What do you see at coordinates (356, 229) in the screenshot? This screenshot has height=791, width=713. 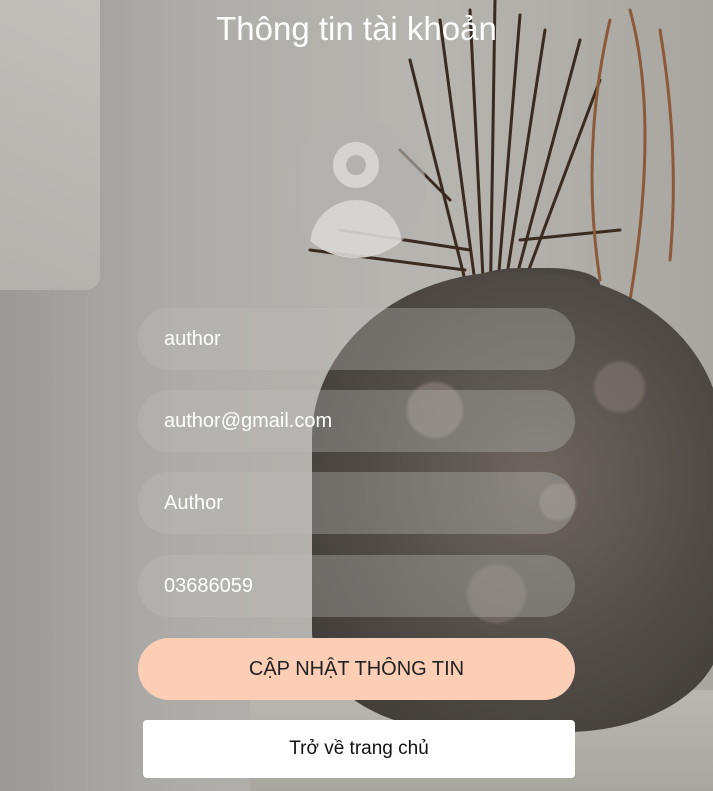 I see `avatar-body-shape` at bounding box center [356, 229].